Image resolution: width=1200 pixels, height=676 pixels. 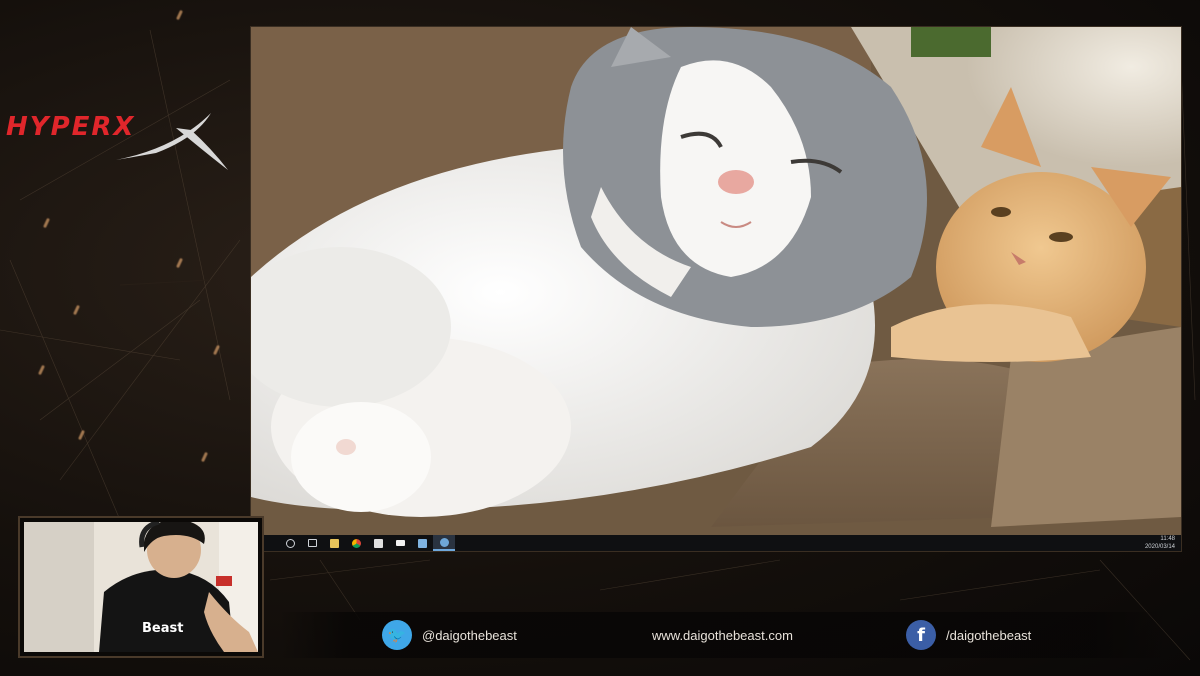 I want to click on cortana-icon, so click(x=290, y=543).